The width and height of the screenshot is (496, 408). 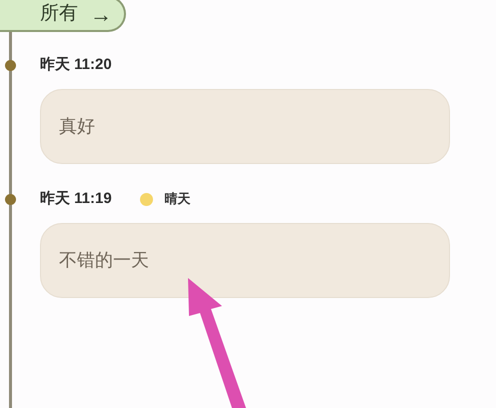 What do you see at coordinates (76, 64) in the screenshot?
I see `entry-time: 昨天 11:20` at bounding box center [76, 64].